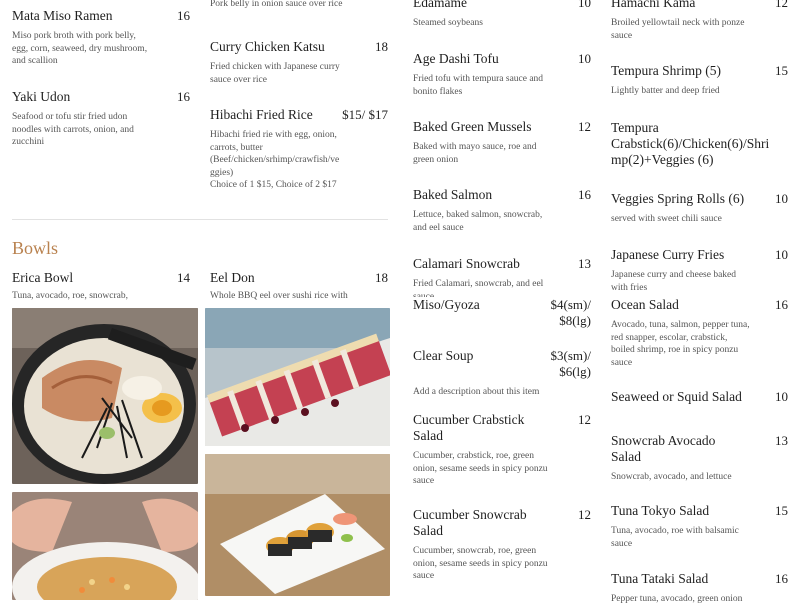 This screenshot has width=800, height=606. Describe the element at coordinates (570, 312) in the screenshot. I see `item-price: $4(sm)/ $8(lg)` at that location.